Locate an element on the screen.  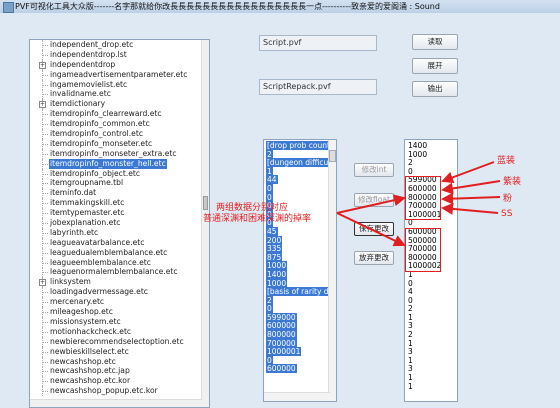
tree-item: itemgroupname.tbl is located at coordinates (116, 183).